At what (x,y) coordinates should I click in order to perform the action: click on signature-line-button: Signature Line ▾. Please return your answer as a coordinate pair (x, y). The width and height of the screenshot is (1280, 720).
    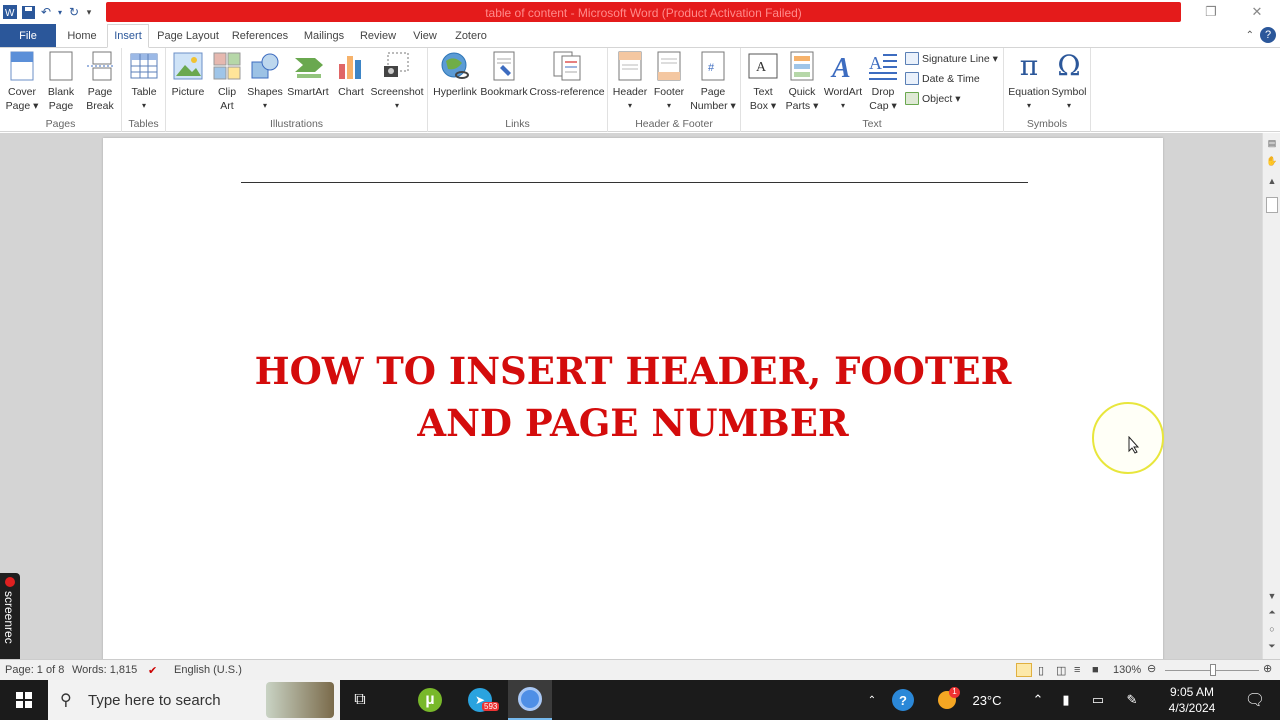
    Looking at the image, I should click on (951, 58).